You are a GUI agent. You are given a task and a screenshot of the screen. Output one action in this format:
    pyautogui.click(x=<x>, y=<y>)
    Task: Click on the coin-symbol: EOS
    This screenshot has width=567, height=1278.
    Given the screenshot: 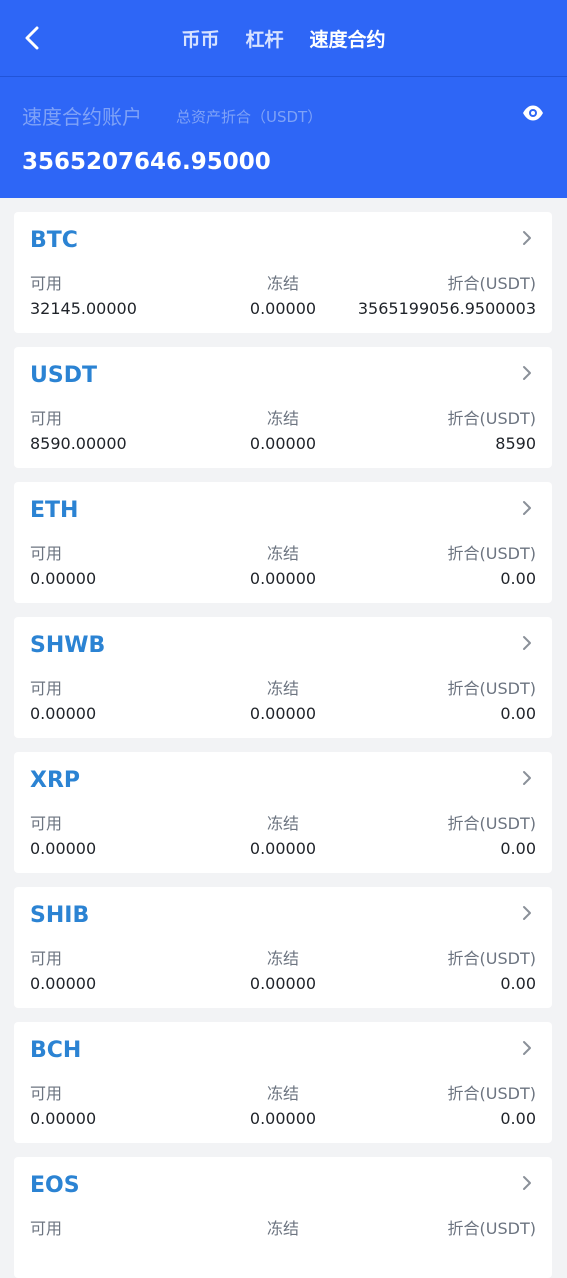 What is the action you would take?
    pyautogui.click(x=55, y=1185)
    